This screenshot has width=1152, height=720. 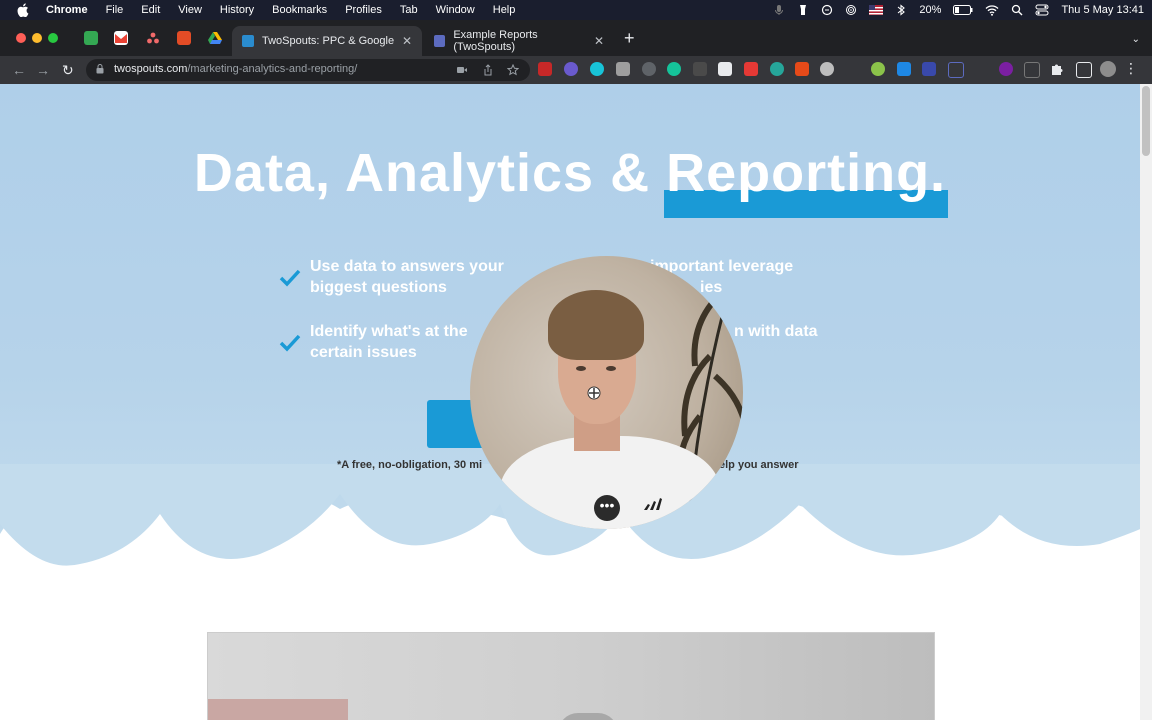 I want to click on url-path: /marketing-analytics-and-reporting/, so click(x=272, y=69).